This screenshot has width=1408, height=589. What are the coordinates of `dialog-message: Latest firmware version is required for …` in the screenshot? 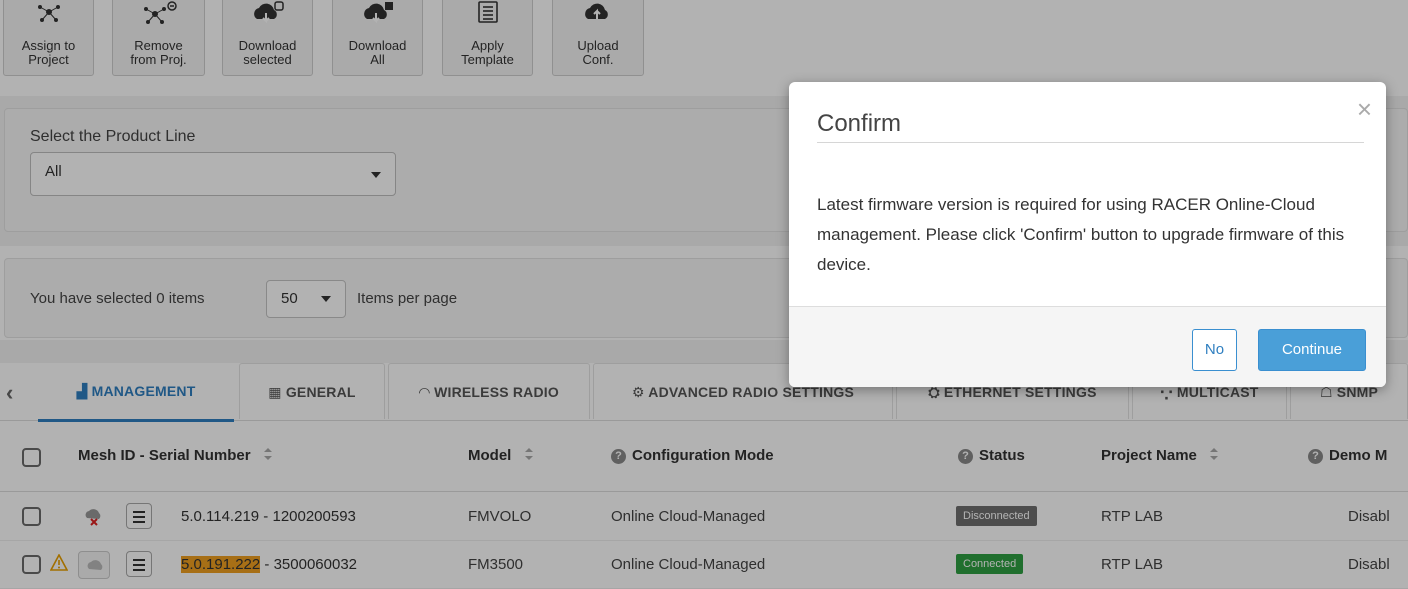 It's located at (1081, 234).